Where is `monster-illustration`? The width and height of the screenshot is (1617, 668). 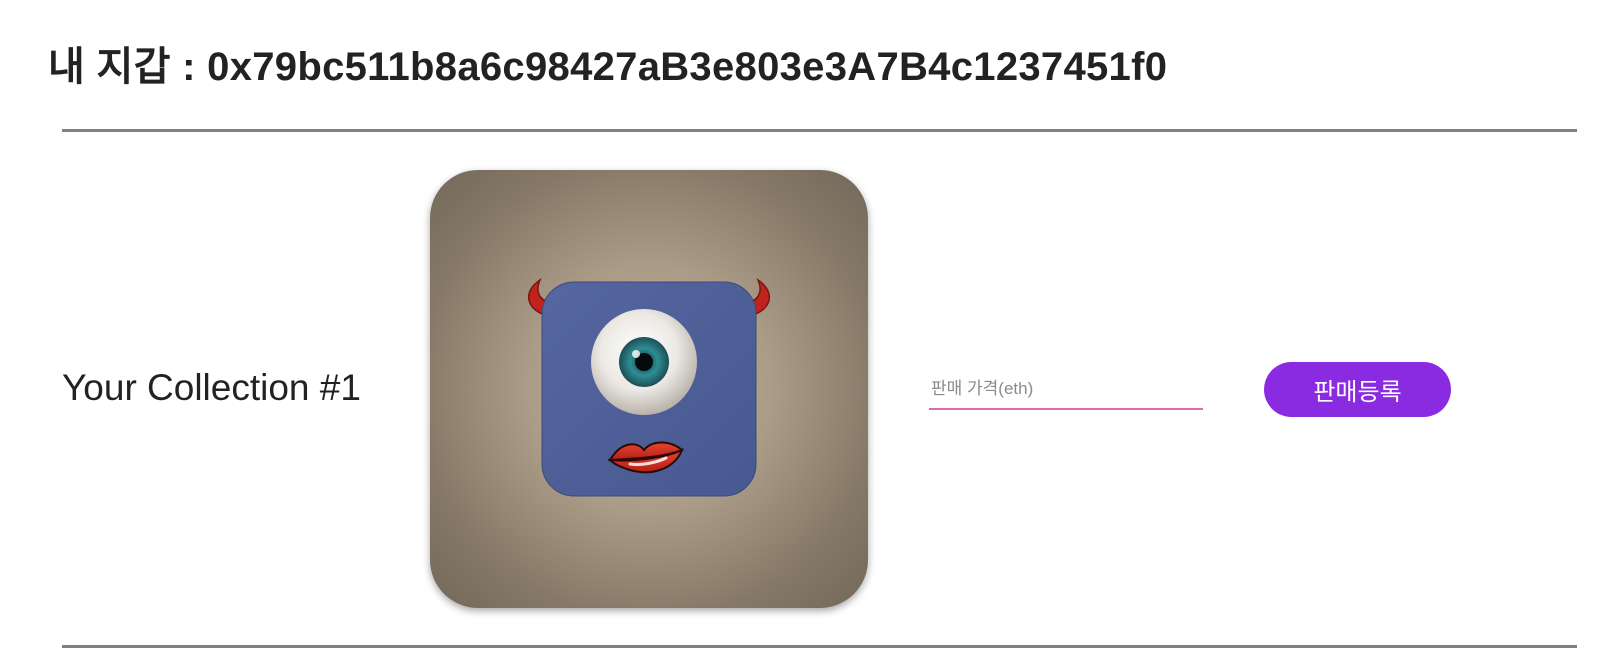 monster-illustration is located at coordinates (649, 387).